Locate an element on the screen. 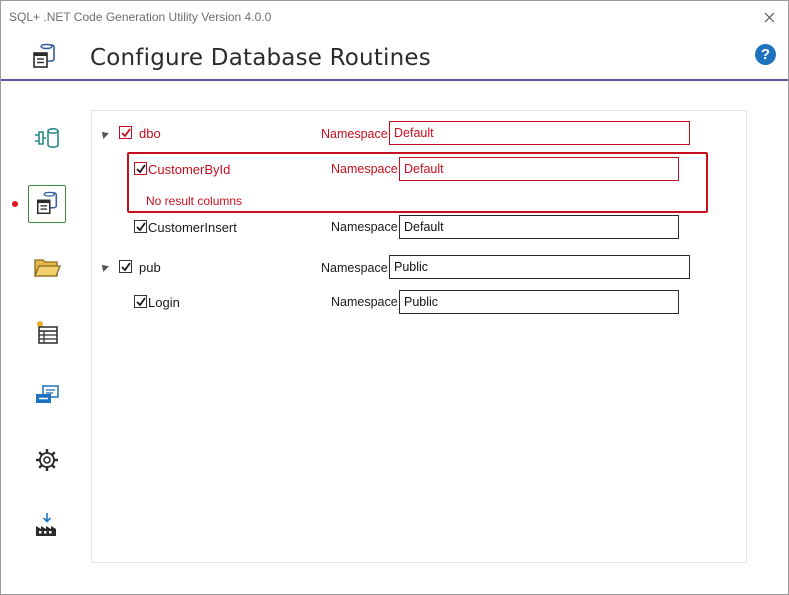 The image size is (789, 595). page-header: Configure Database Routines ? is located at coordinates (394, 57).